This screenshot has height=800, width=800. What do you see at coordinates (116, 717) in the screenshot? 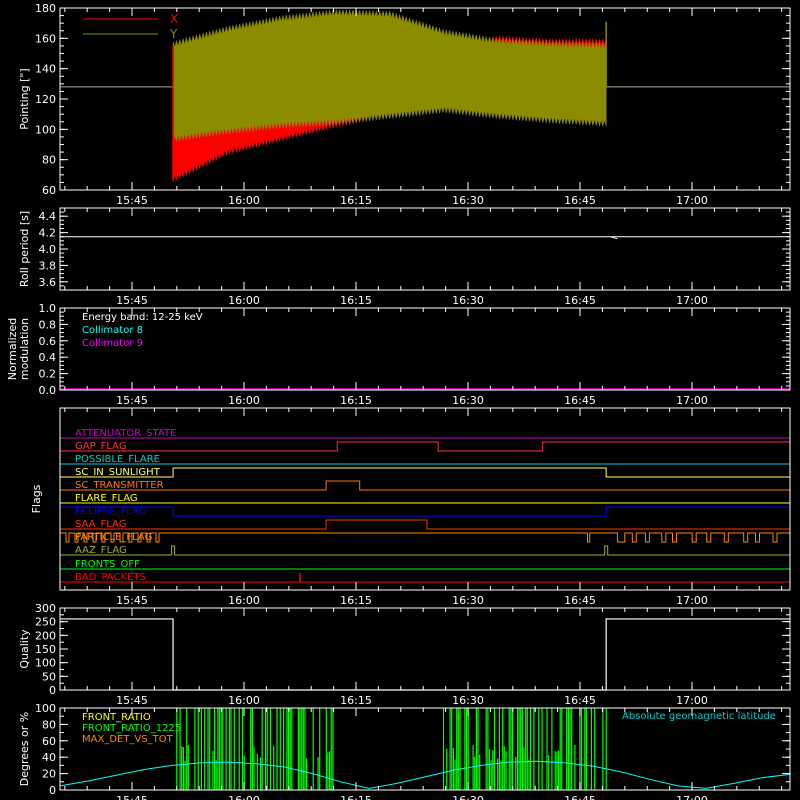
I see `ratio-legend-0: FRONT_RATIO` at bounding box center [116, 717].